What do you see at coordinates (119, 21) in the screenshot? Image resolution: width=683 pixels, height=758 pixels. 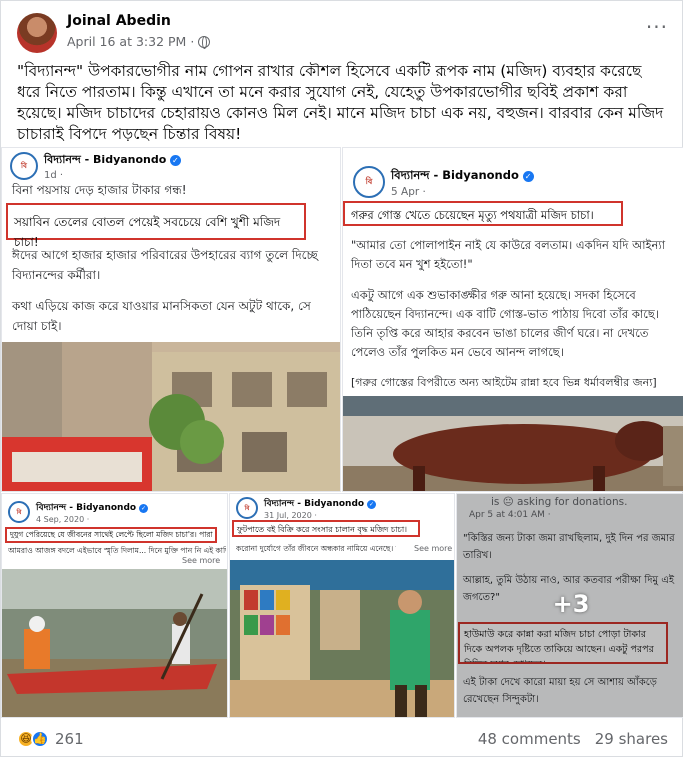 I see `author-name: Joinal Abedin` at bounding box center [119, 21].